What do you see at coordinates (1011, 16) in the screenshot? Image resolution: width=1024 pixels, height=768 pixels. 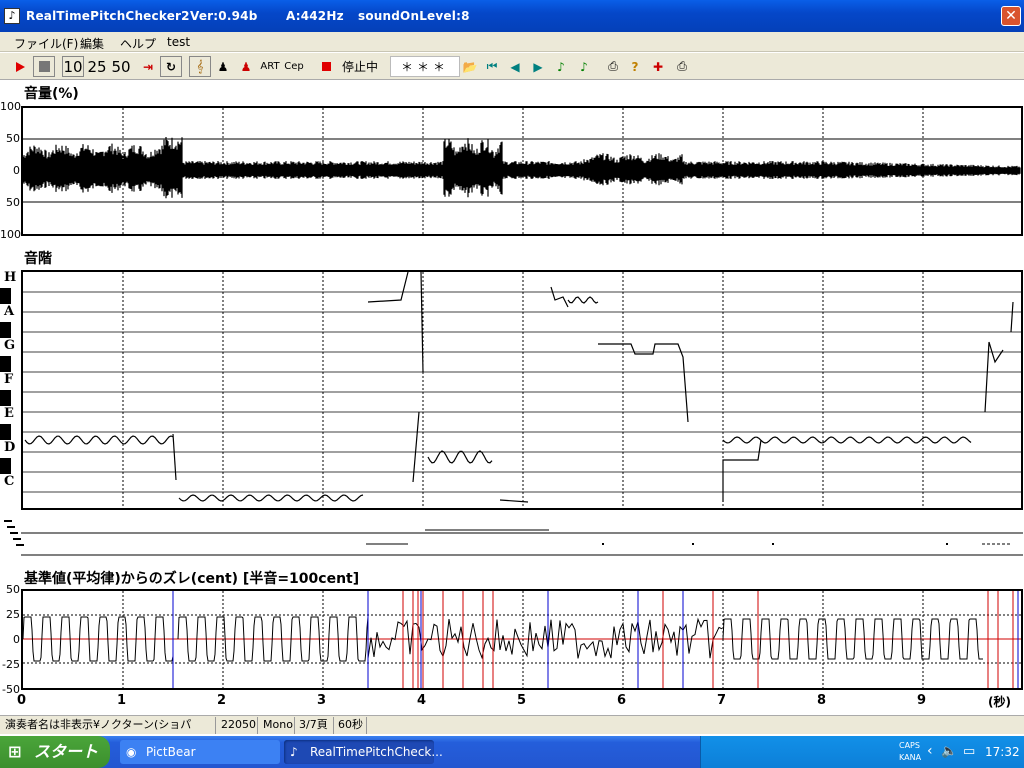 I see `close-button: ✕` at bounding box center [1011, 16].